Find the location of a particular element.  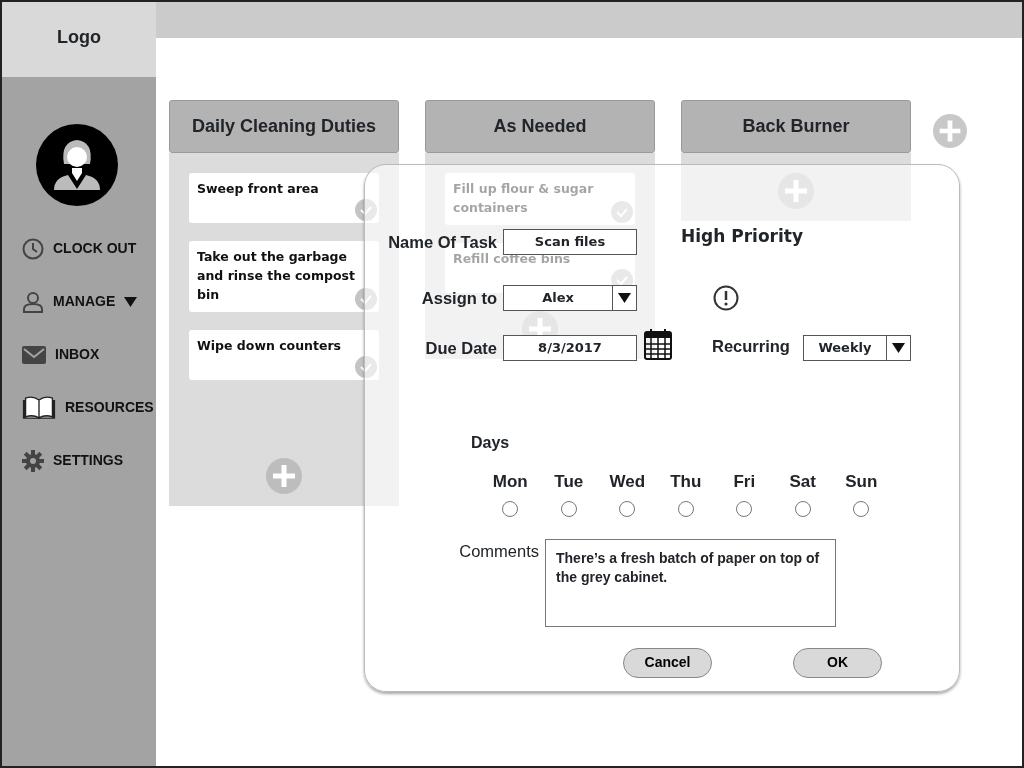

date-field: 8/3/2017 is located at coordinates (570, 348).